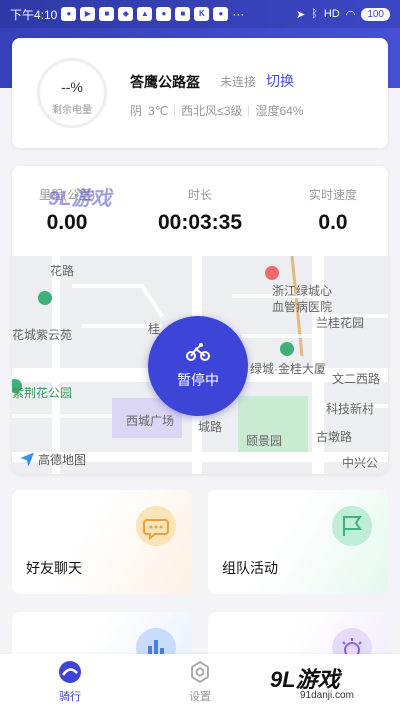 The image size is (400, 711). I want to click on stat-value: 0.00, so click(67, 222).